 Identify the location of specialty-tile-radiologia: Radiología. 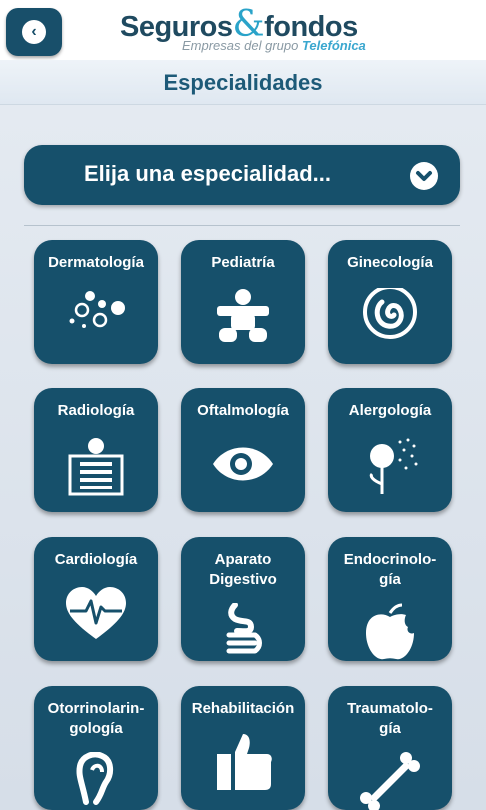
(96, 450).